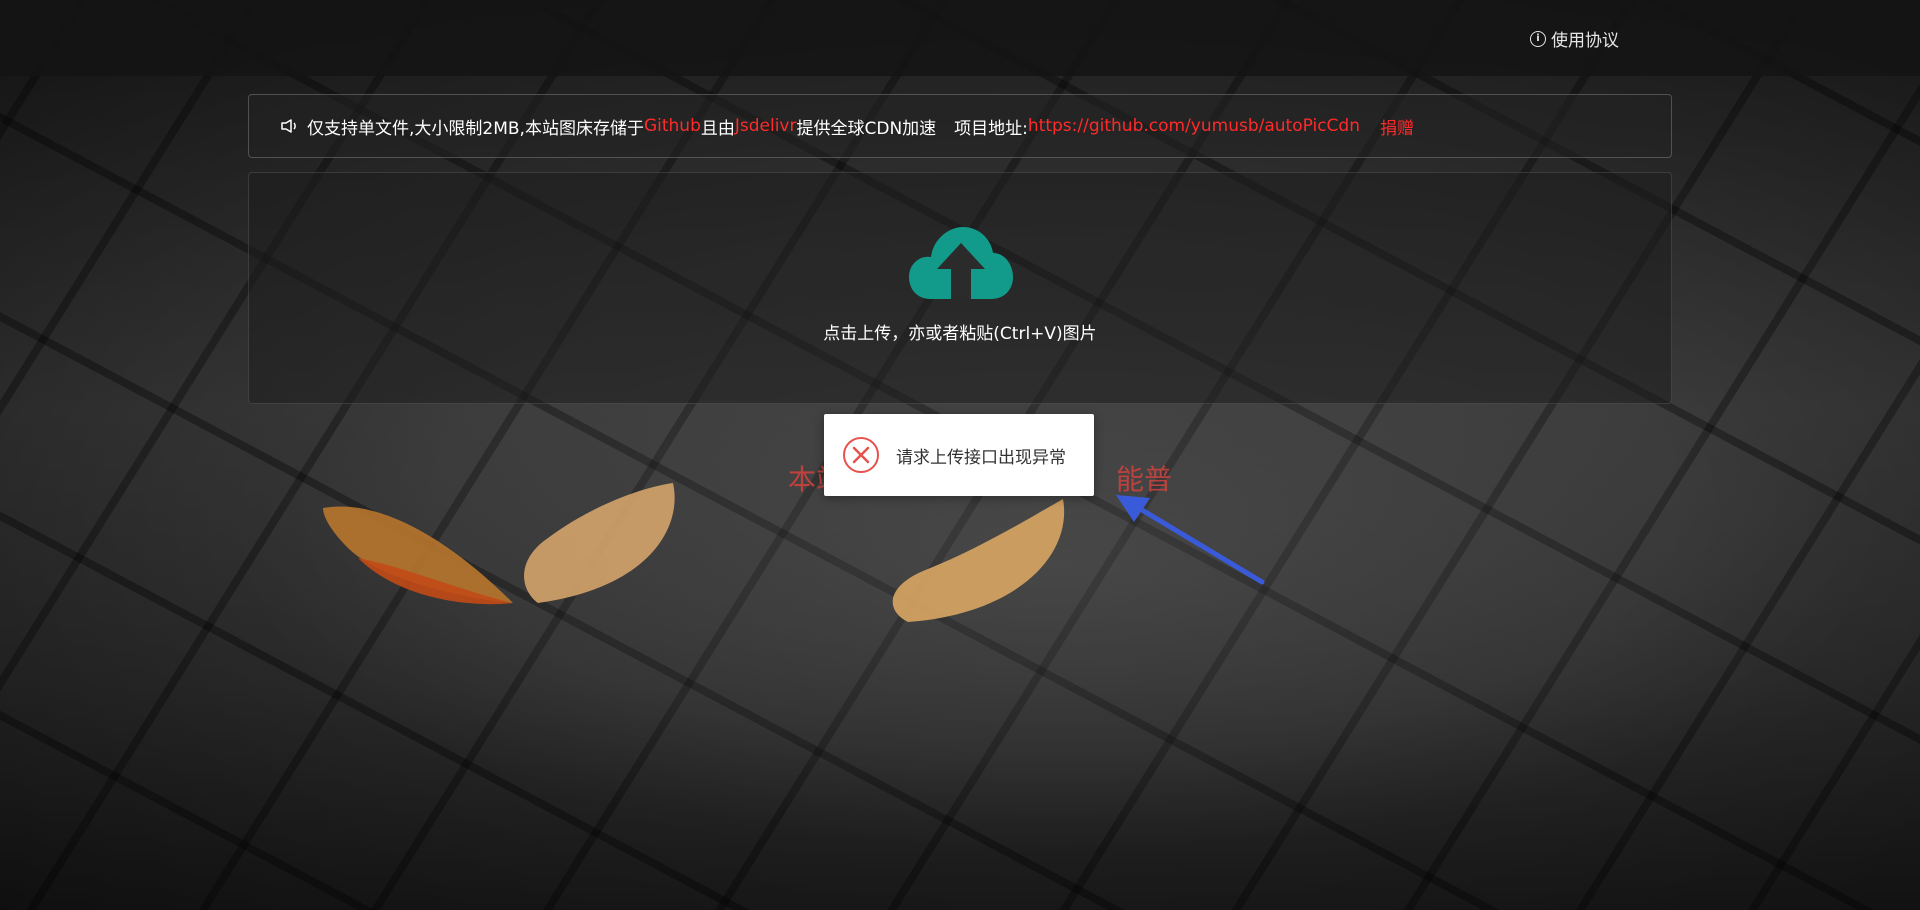 The height and width of the screenshot is (910, 1920). I want to click on terms-label: 使用协议, so click(1585, 41).